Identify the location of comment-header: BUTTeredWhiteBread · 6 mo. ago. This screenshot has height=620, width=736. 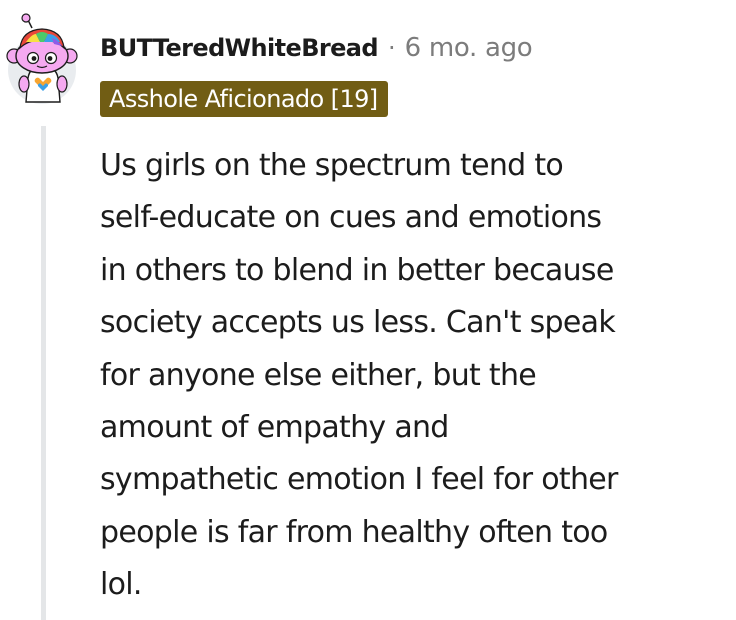
(316, 48).